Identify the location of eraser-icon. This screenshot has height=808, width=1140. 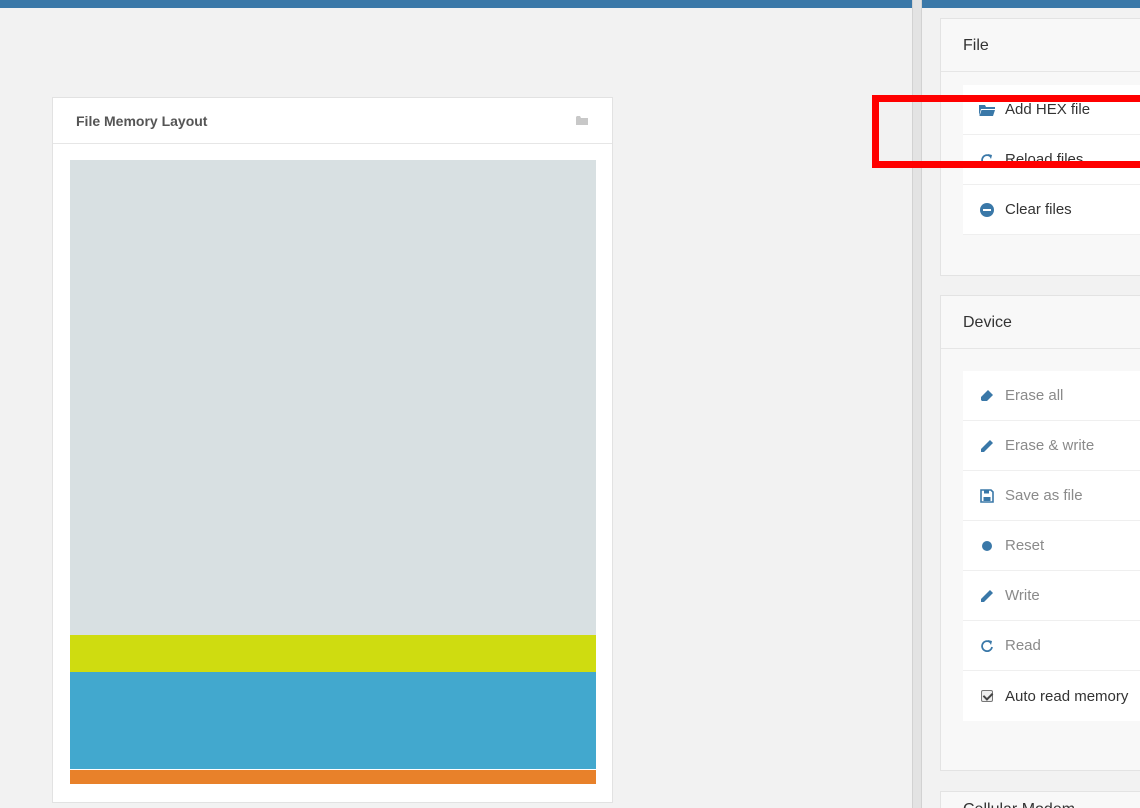
(987, 396).